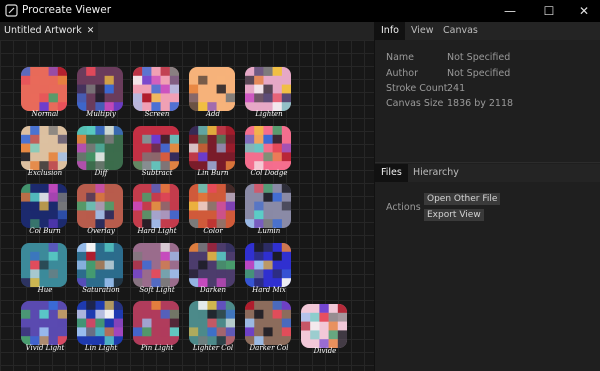 The height and width of the screenshot is (371, 600). Describe the element at coordinates (583, 11) in the screenshot. I see `close-window-button: ✕` at that location.